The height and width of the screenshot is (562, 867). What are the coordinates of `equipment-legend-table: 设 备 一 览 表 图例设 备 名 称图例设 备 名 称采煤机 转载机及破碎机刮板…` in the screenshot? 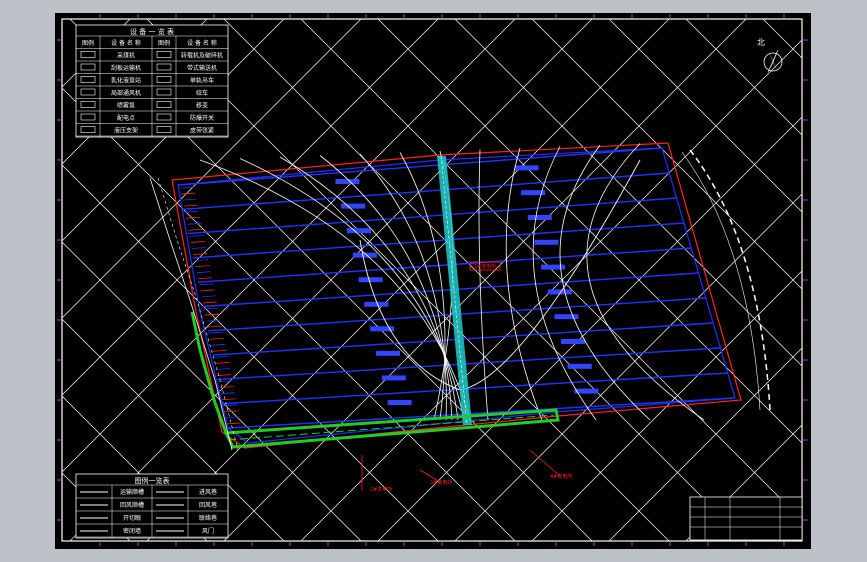 It's located at (152, 81).